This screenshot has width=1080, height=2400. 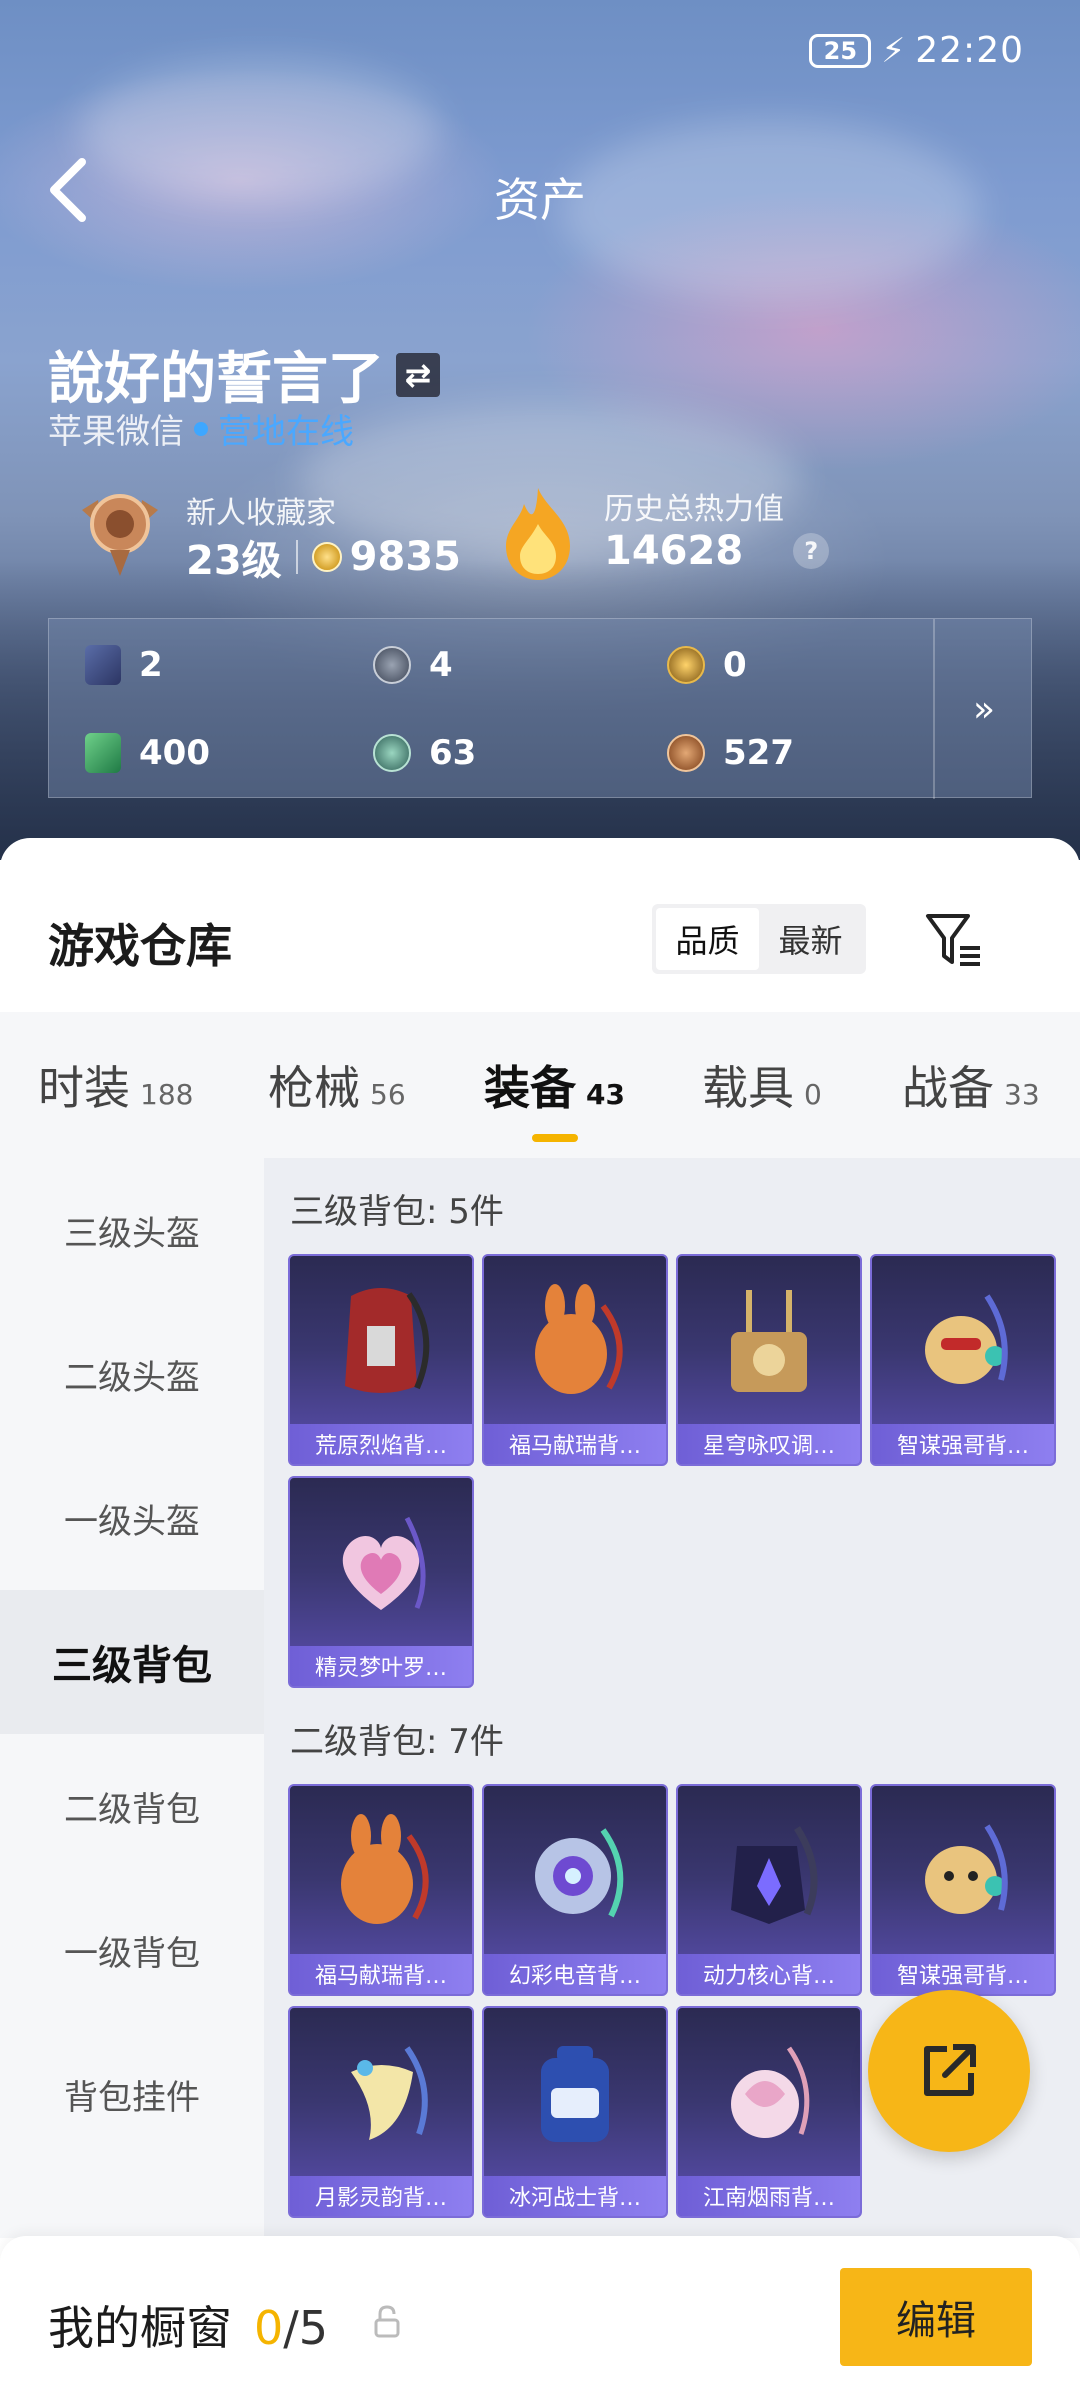 I want to click on tab-count: 0, so click(x=813, y=1094).